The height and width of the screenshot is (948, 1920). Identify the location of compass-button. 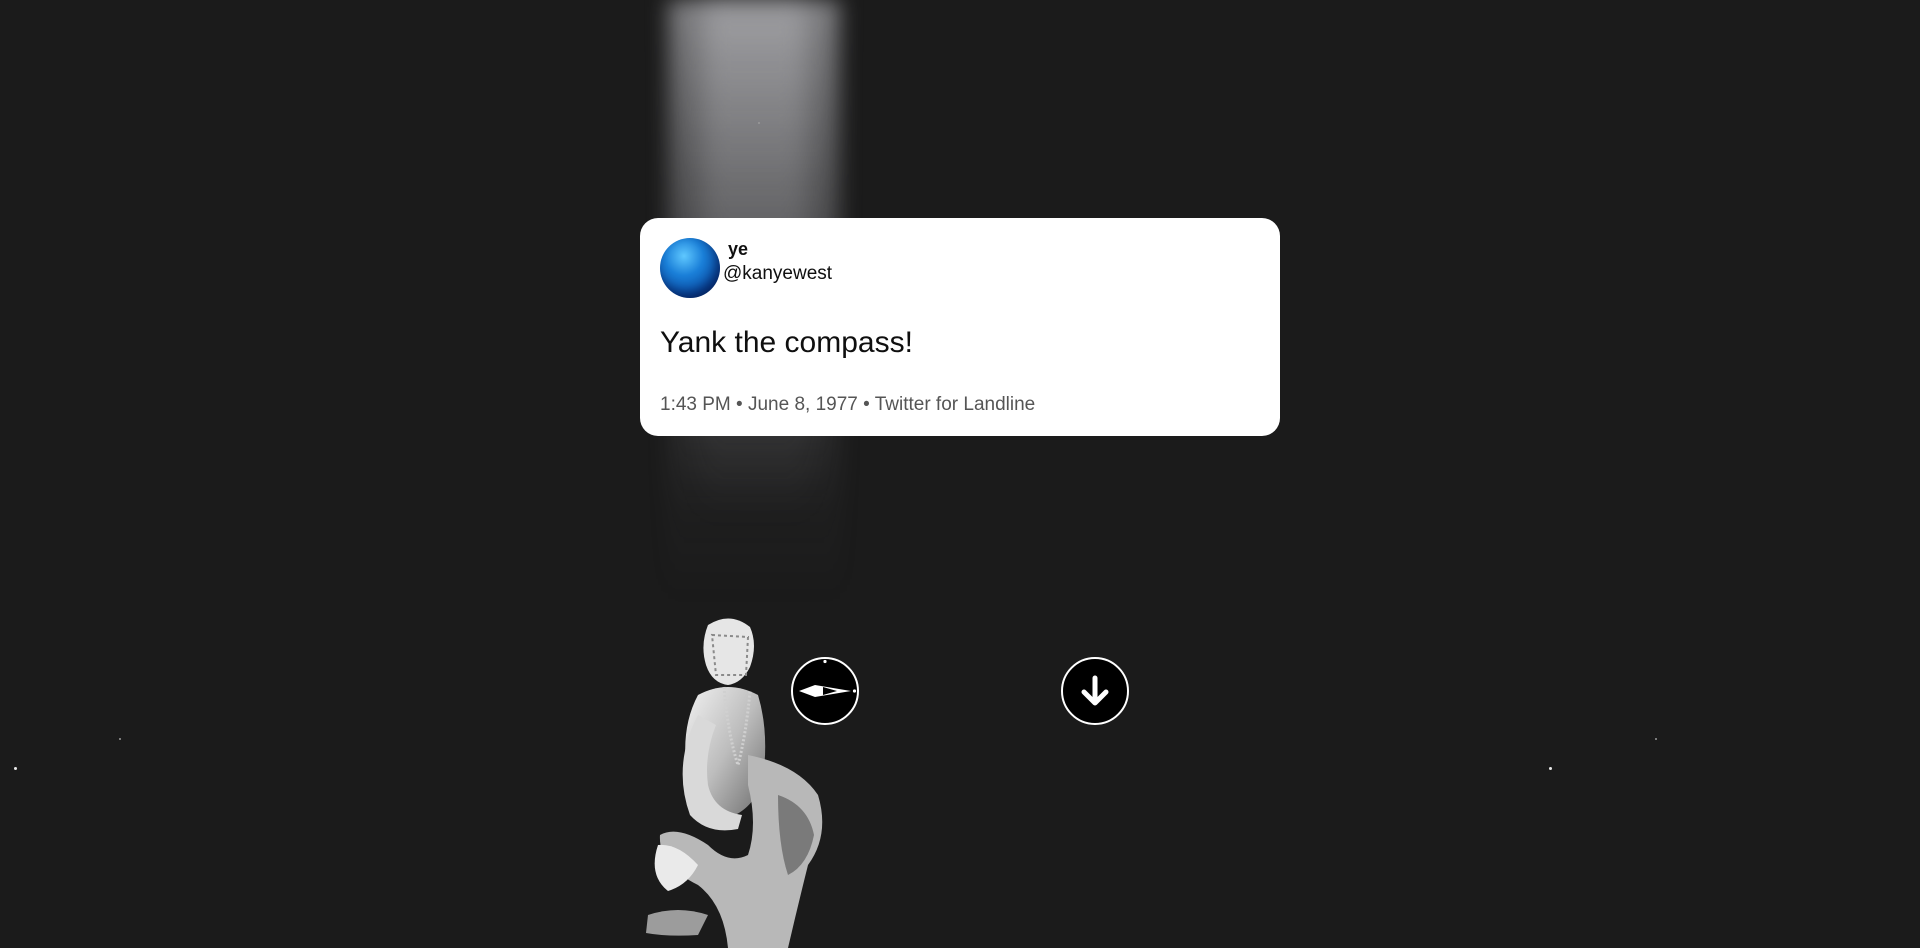
(825, 691).